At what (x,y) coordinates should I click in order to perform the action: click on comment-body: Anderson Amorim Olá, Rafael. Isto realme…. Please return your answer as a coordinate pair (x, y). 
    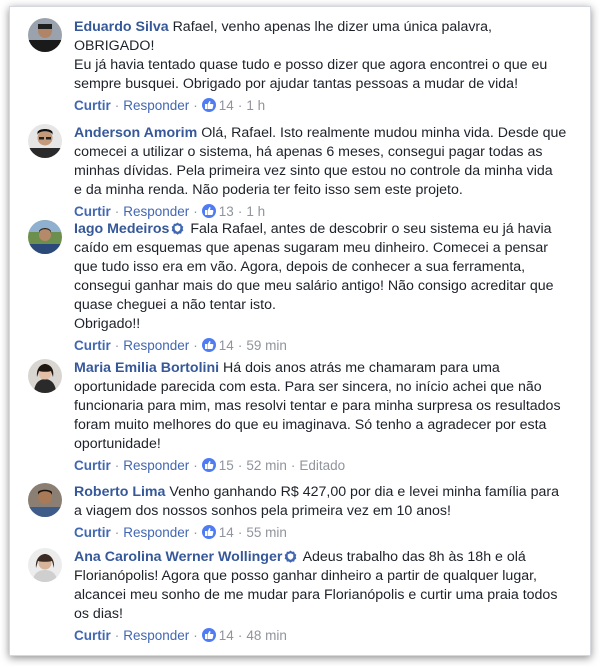
    Looking at the image, I should click on (326, 162).